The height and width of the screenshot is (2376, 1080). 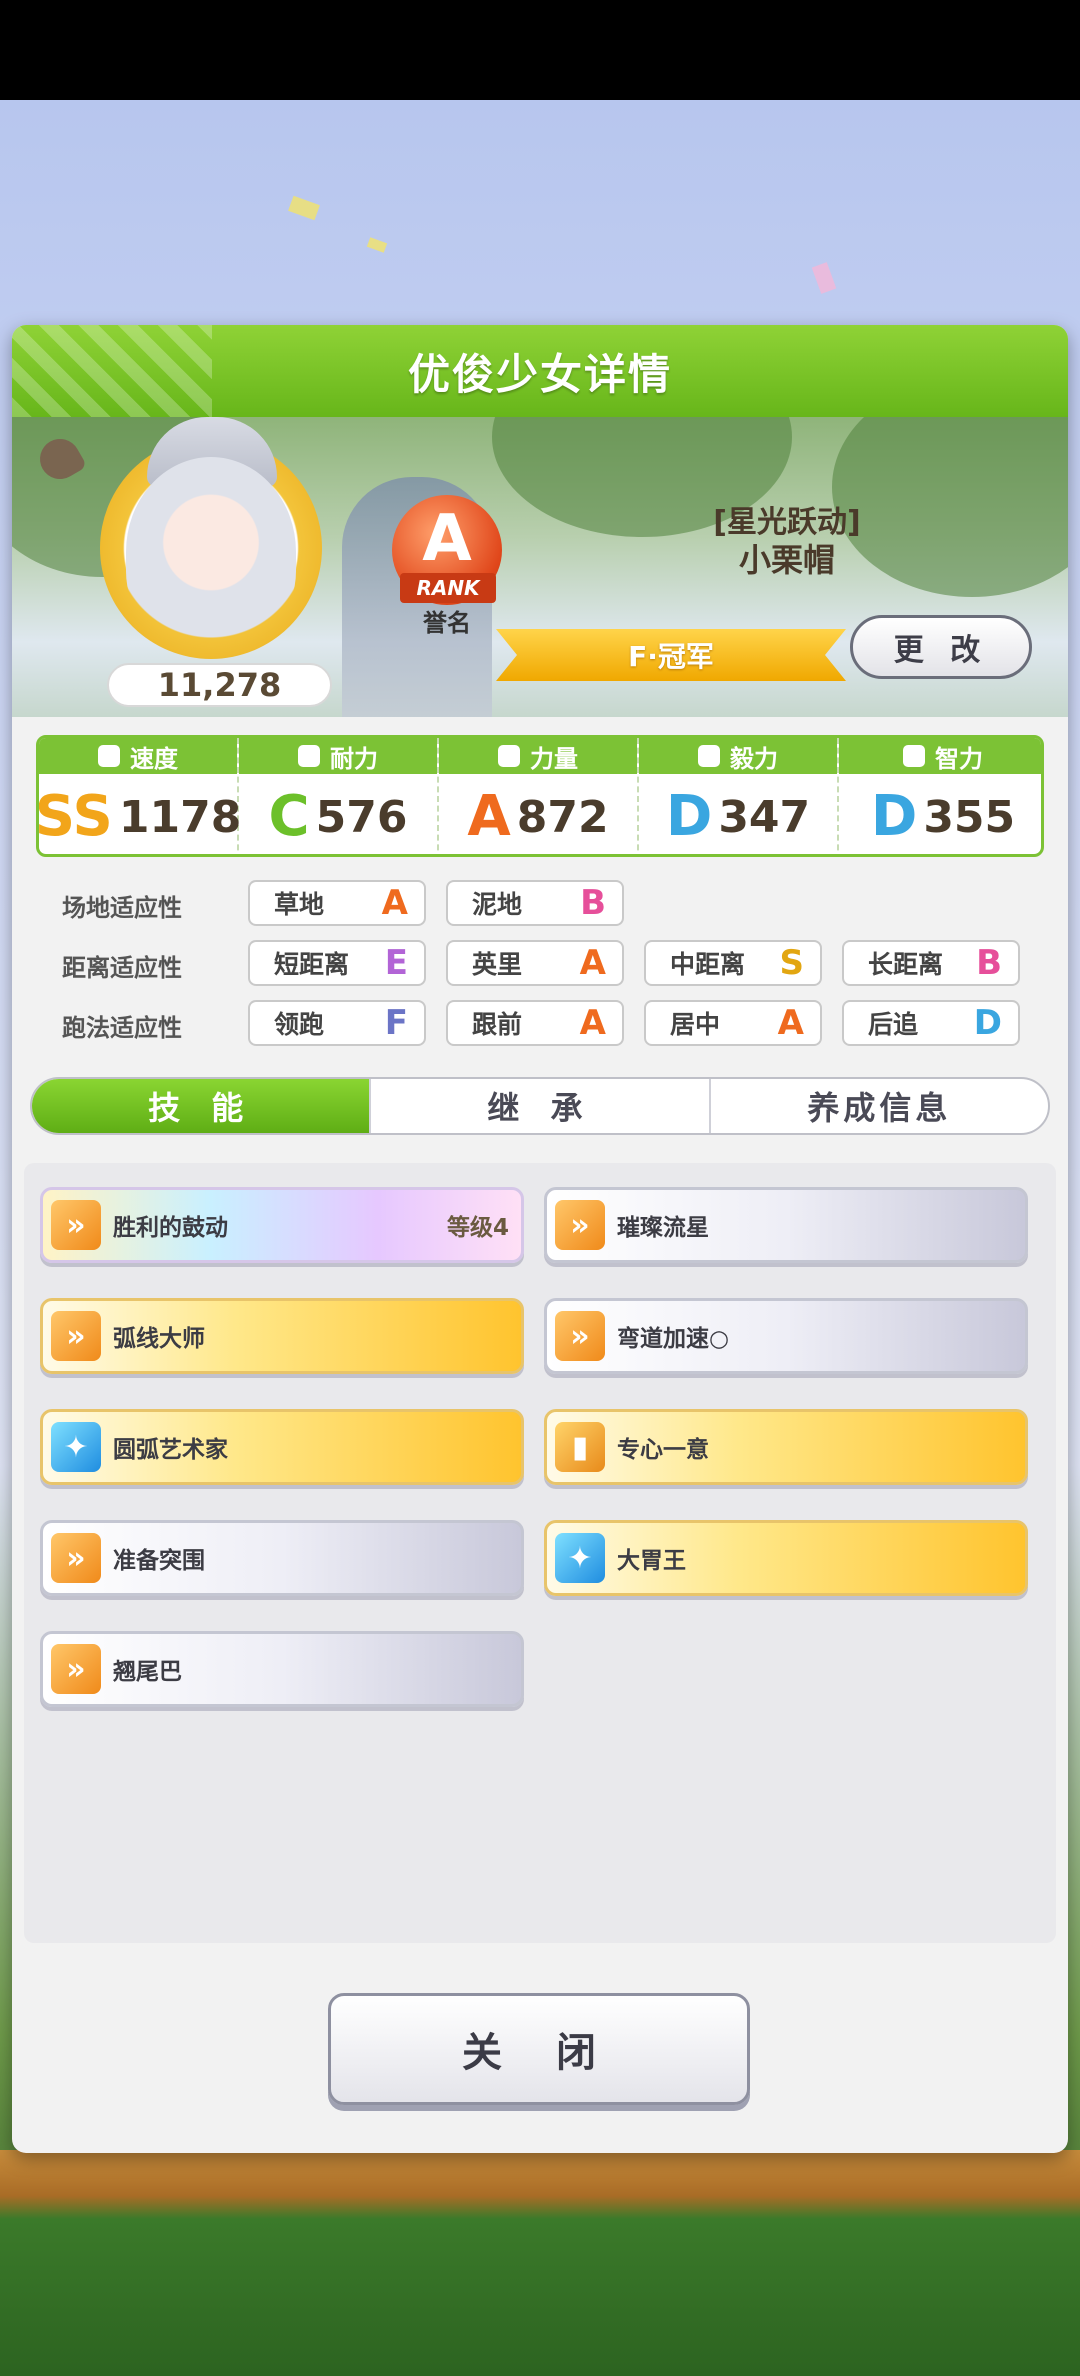 I want to click on aptitude-chip: 中距离 S, so click(x=733, y=963).